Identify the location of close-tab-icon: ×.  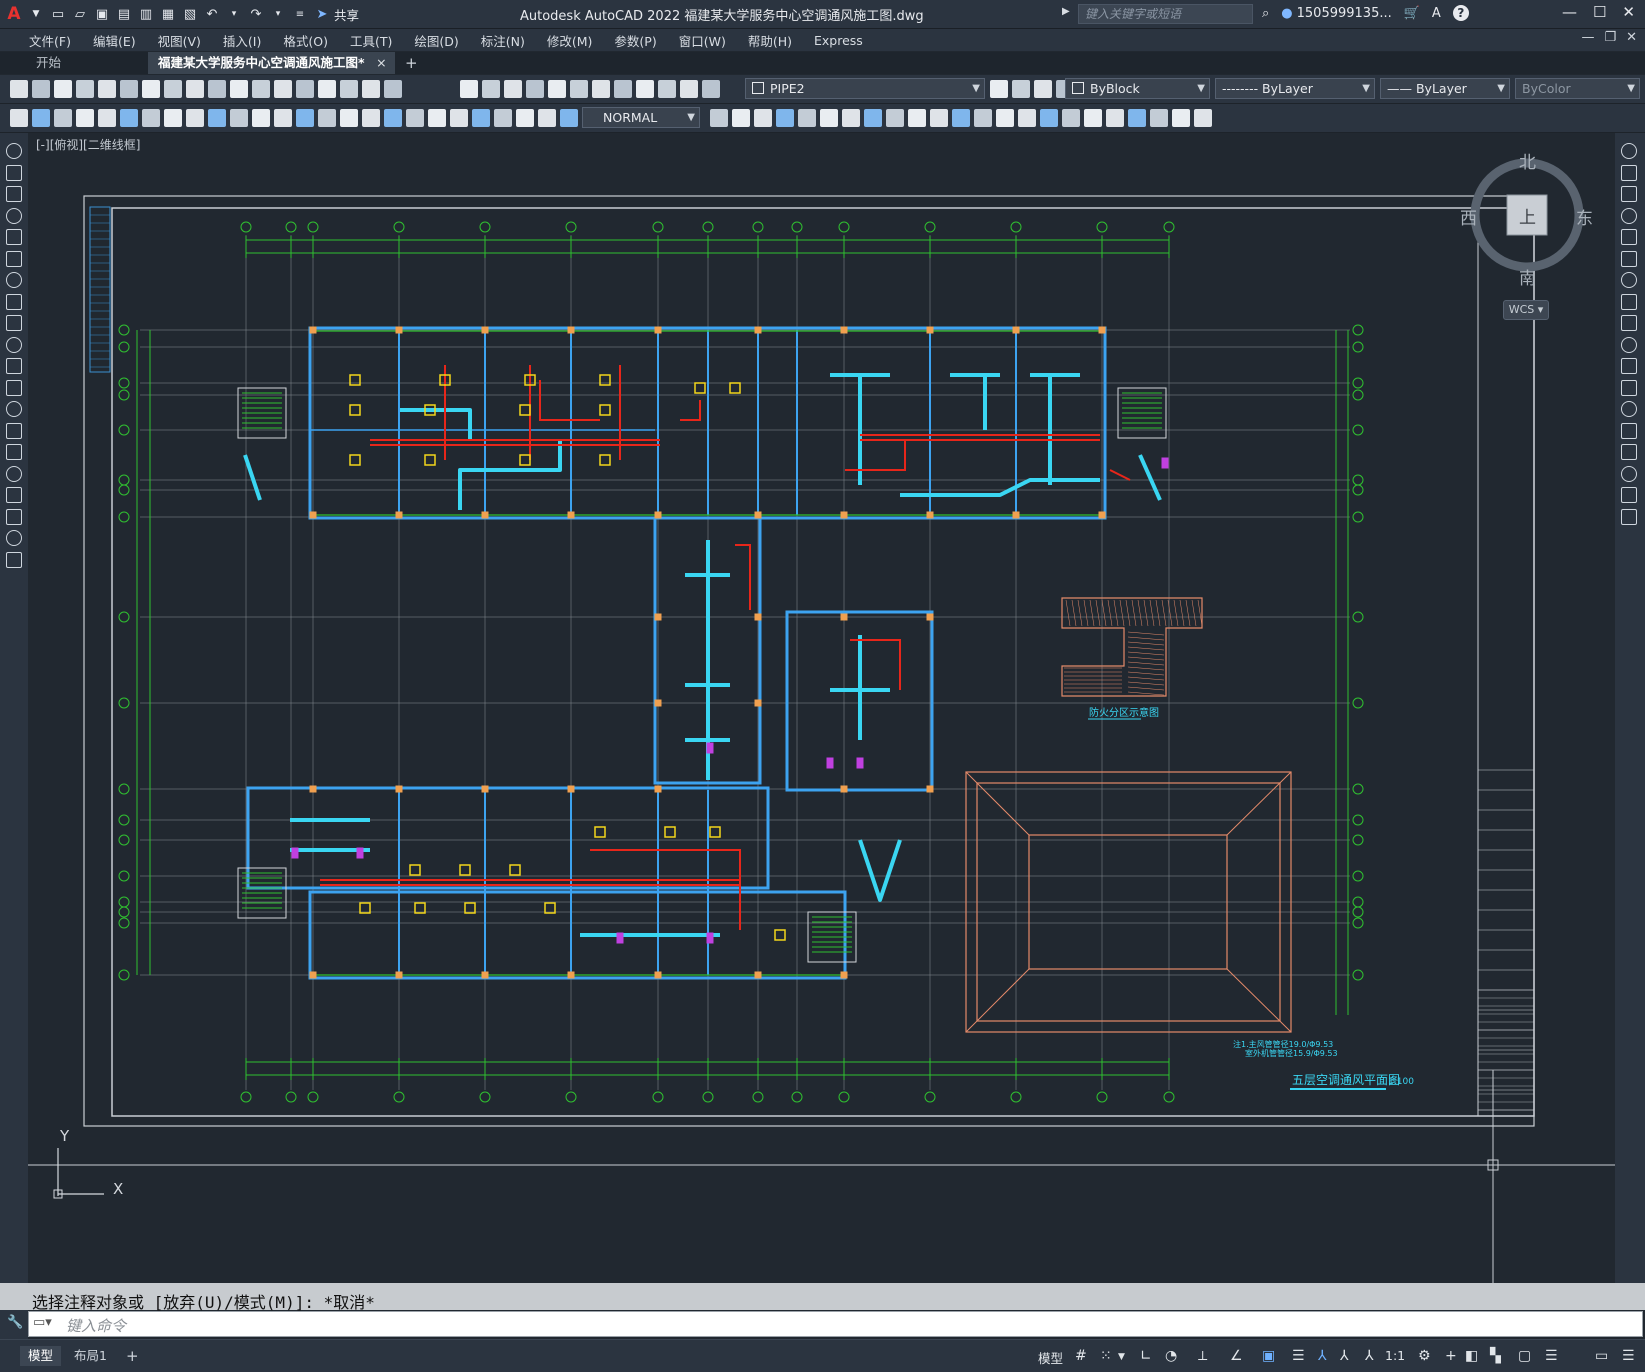
(381, 63).